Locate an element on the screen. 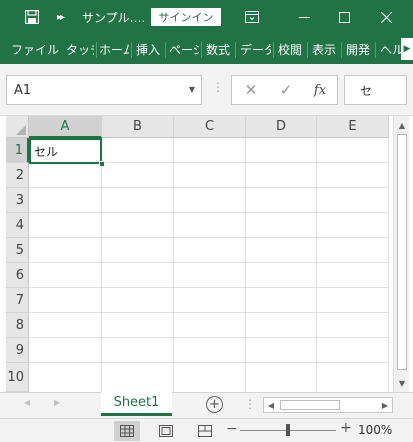 The width and height of the screenshot is (413, 442). add-sheet-icon: + is located at coordinates (214, 404).